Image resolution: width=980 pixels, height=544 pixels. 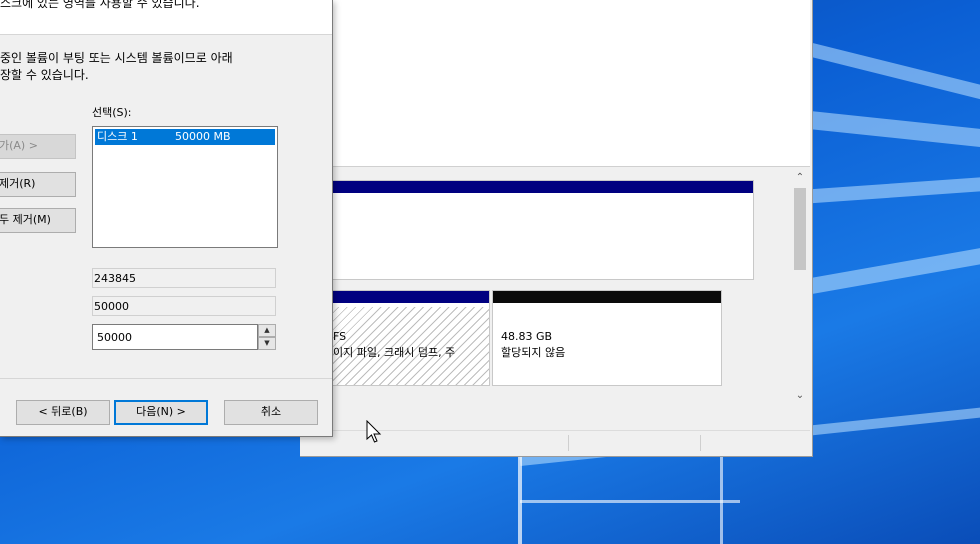 What do you see at coordinates (800, 177) in the screenshot?
I see `scroll-up-arrow-icon: ⌃` at bounding box center [800, 177].